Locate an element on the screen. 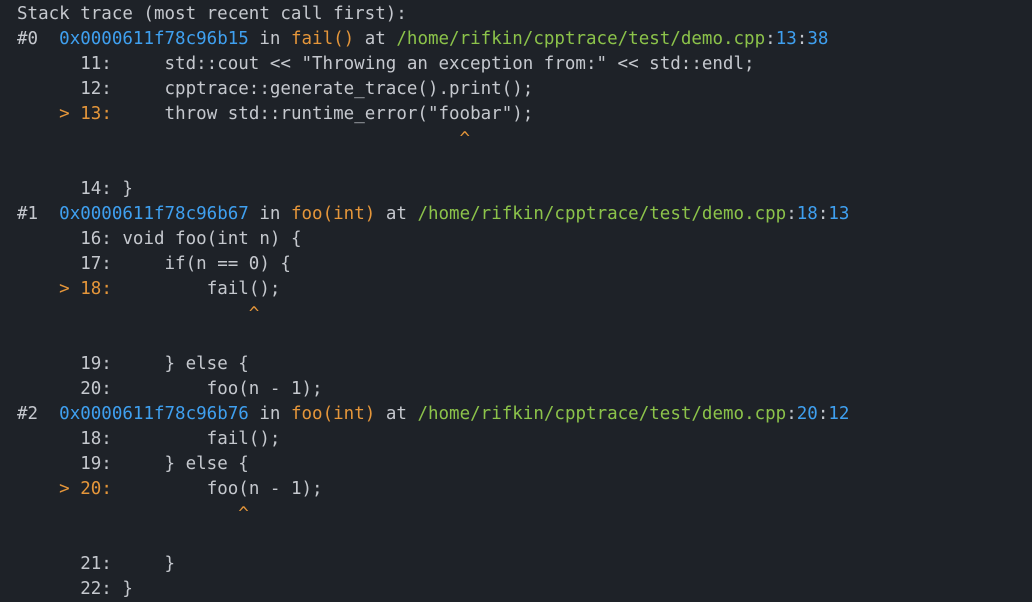 This screenshot has width=1032, height=602. frame-line-number: 18 is located at coordinates (807, 214).